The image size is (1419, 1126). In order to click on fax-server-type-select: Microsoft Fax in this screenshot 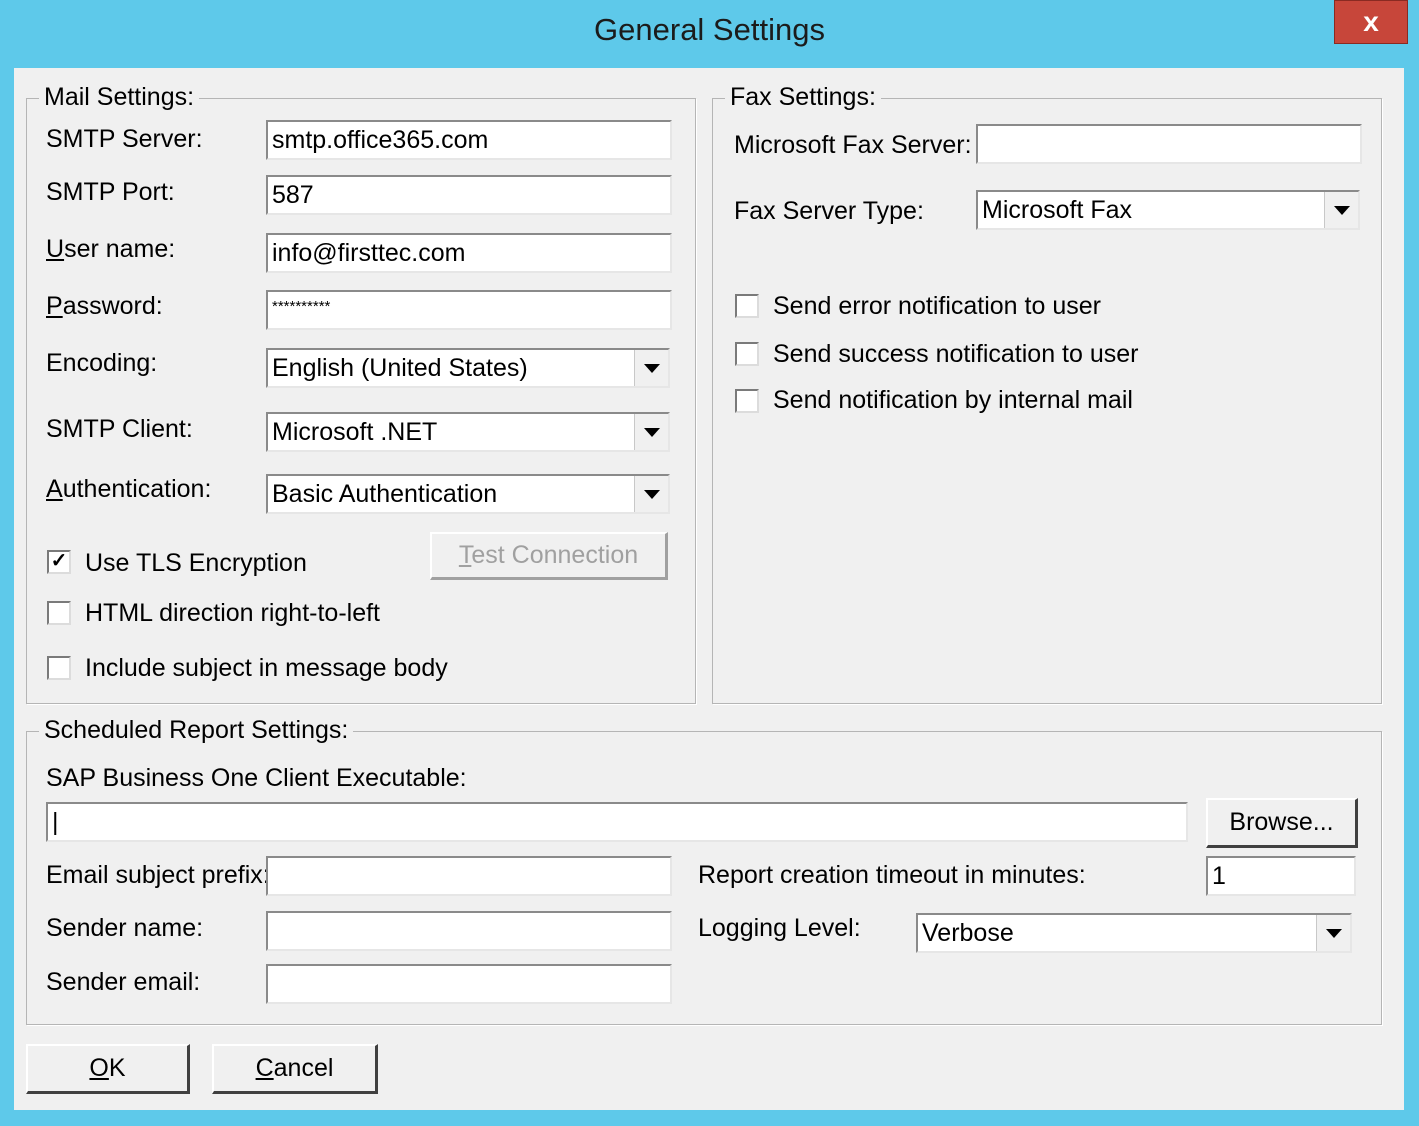, I will do `click(1168, 210)`.